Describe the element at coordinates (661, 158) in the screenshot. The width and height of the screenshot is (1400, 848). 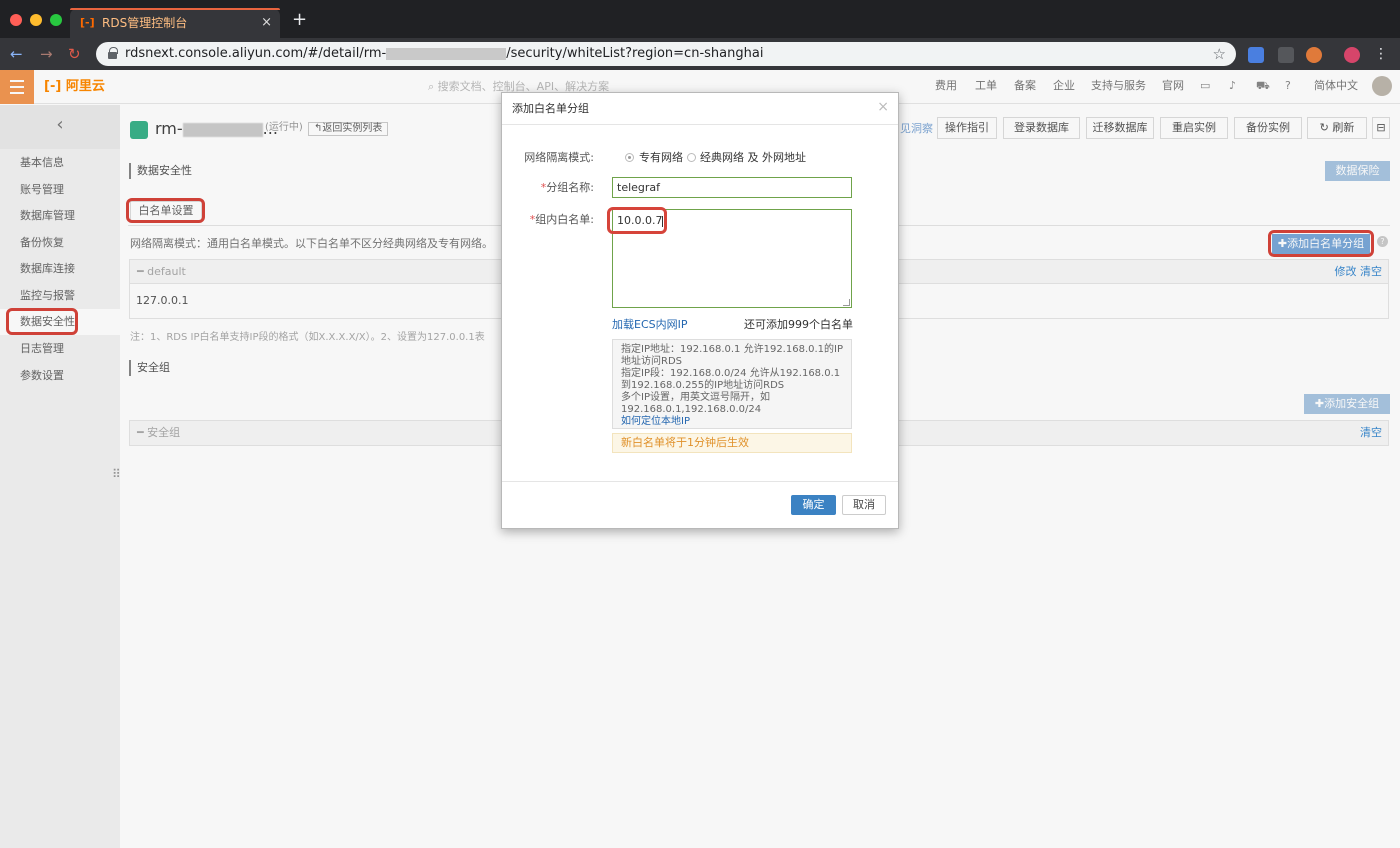
I see `radio-vpc-label: 专有网络` at that location.